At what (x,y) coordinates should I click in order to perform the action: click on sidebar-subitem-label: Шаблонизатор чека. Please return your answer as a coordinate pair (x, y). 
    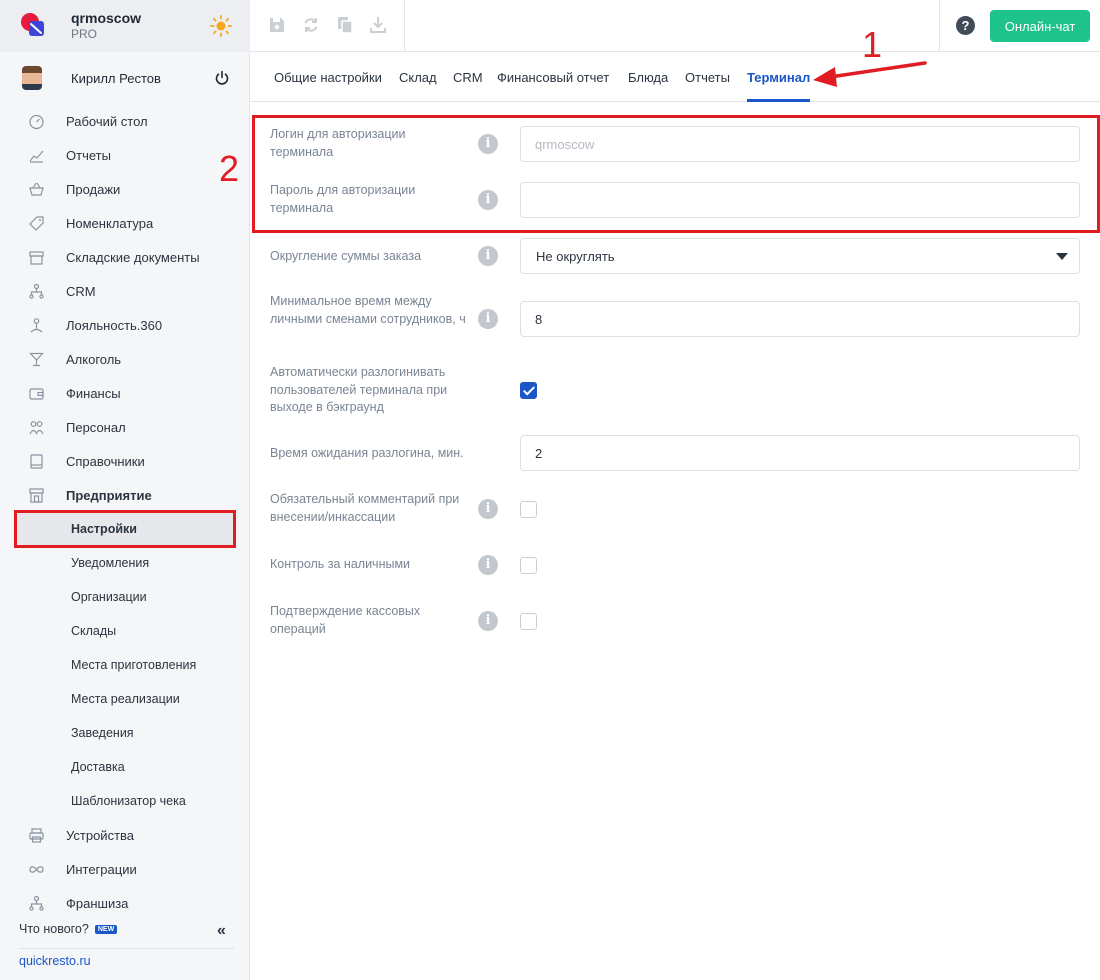
    Looking at the image, I should click on (128, 801).